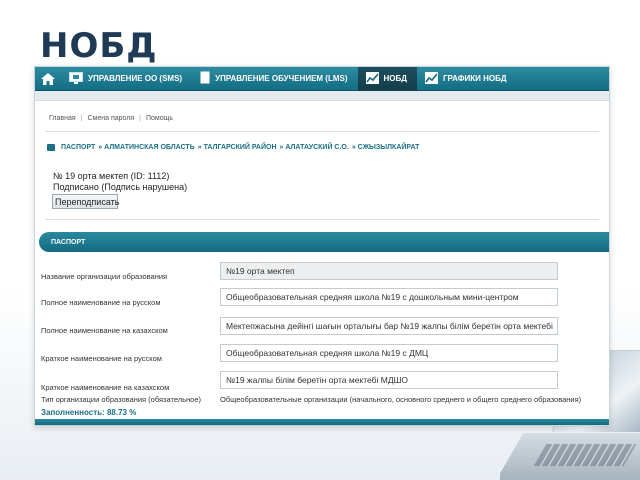 This screenshot has width=640, height=480. What do you see at coordinates (101, 302) in the screenshot?
I see `field-label: Полное наименование на русском` at bounding box center [101, 302].